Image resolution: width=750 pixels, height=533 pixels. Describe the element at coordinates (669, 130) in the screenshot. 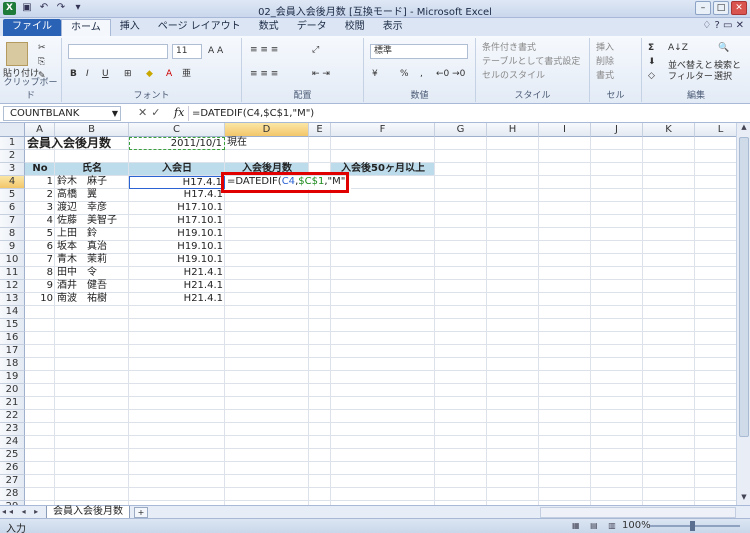

I see `column-header: K` at that location.